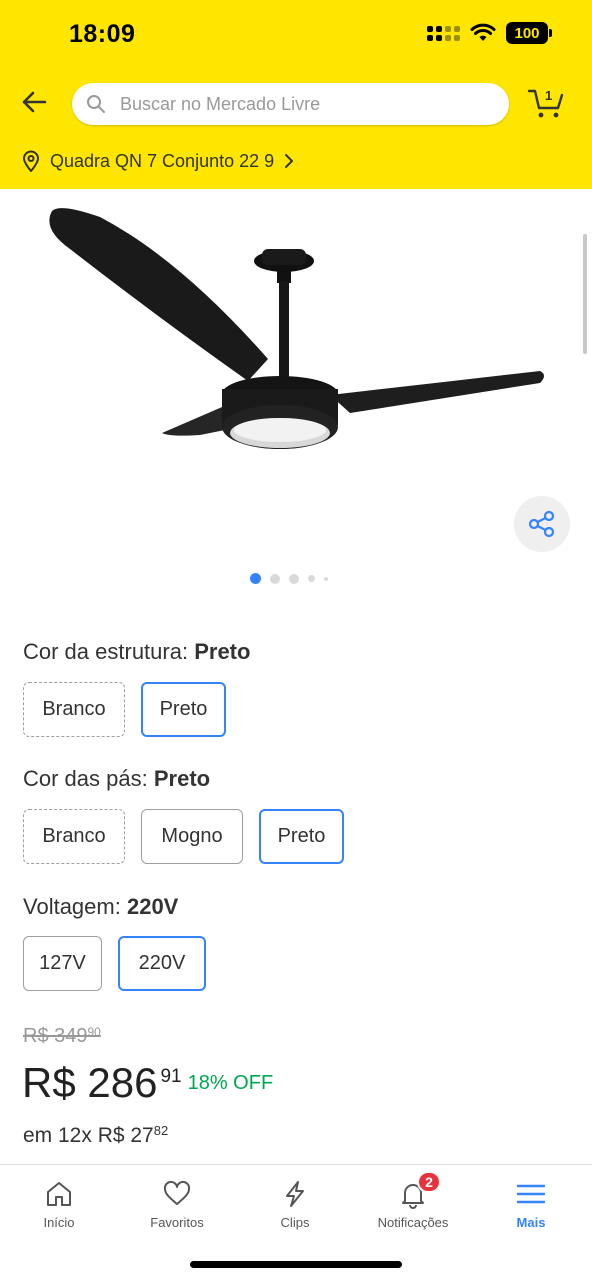 This screenshot has height=1280, width=592. What do you see at coordinates (85, 778) in the screenshot?
I see `blade-color-label: Cor das pás:` at bounding box center [85, 778].